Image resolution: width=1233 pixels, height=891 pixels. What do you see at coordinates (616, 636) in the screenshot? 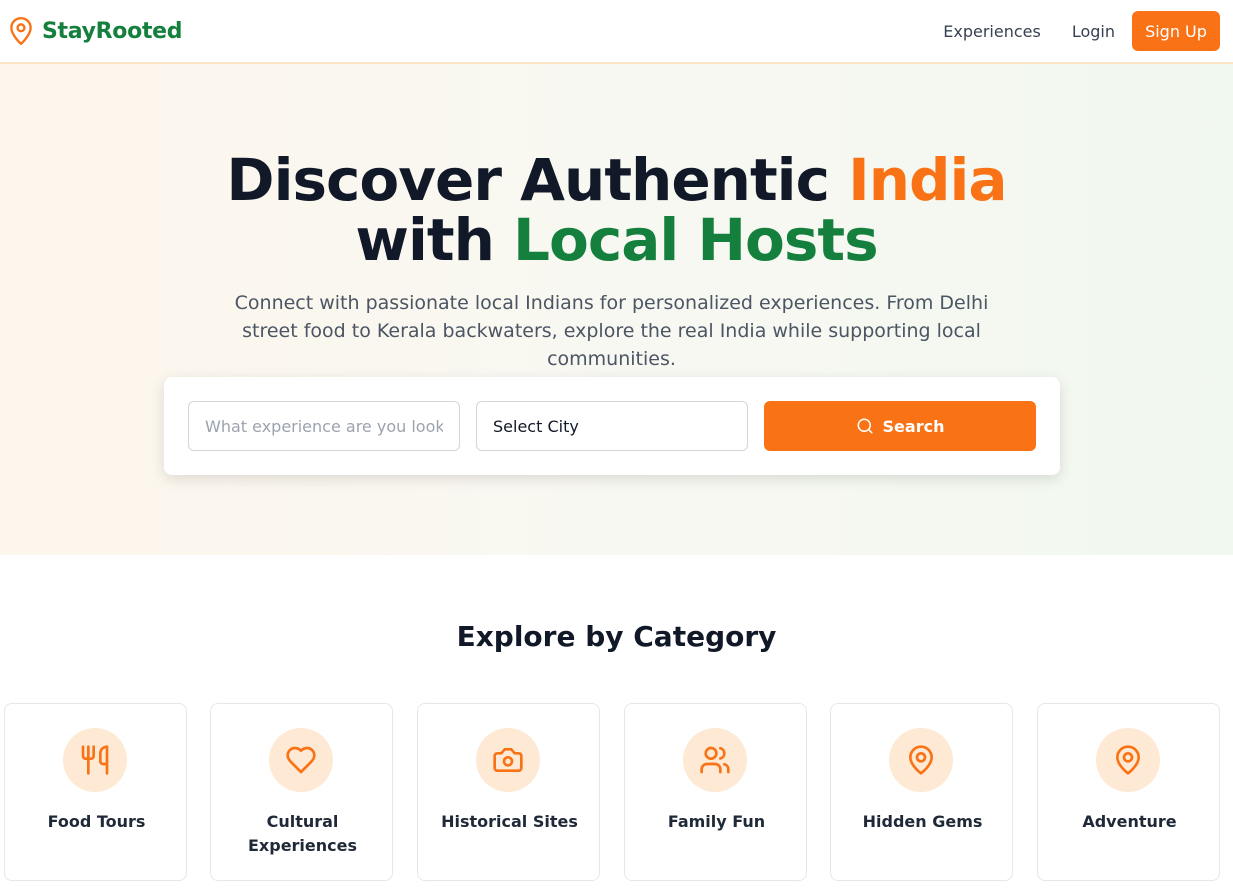
I see `category-section-title: Explore by Category` at bounding box center [616, 636].